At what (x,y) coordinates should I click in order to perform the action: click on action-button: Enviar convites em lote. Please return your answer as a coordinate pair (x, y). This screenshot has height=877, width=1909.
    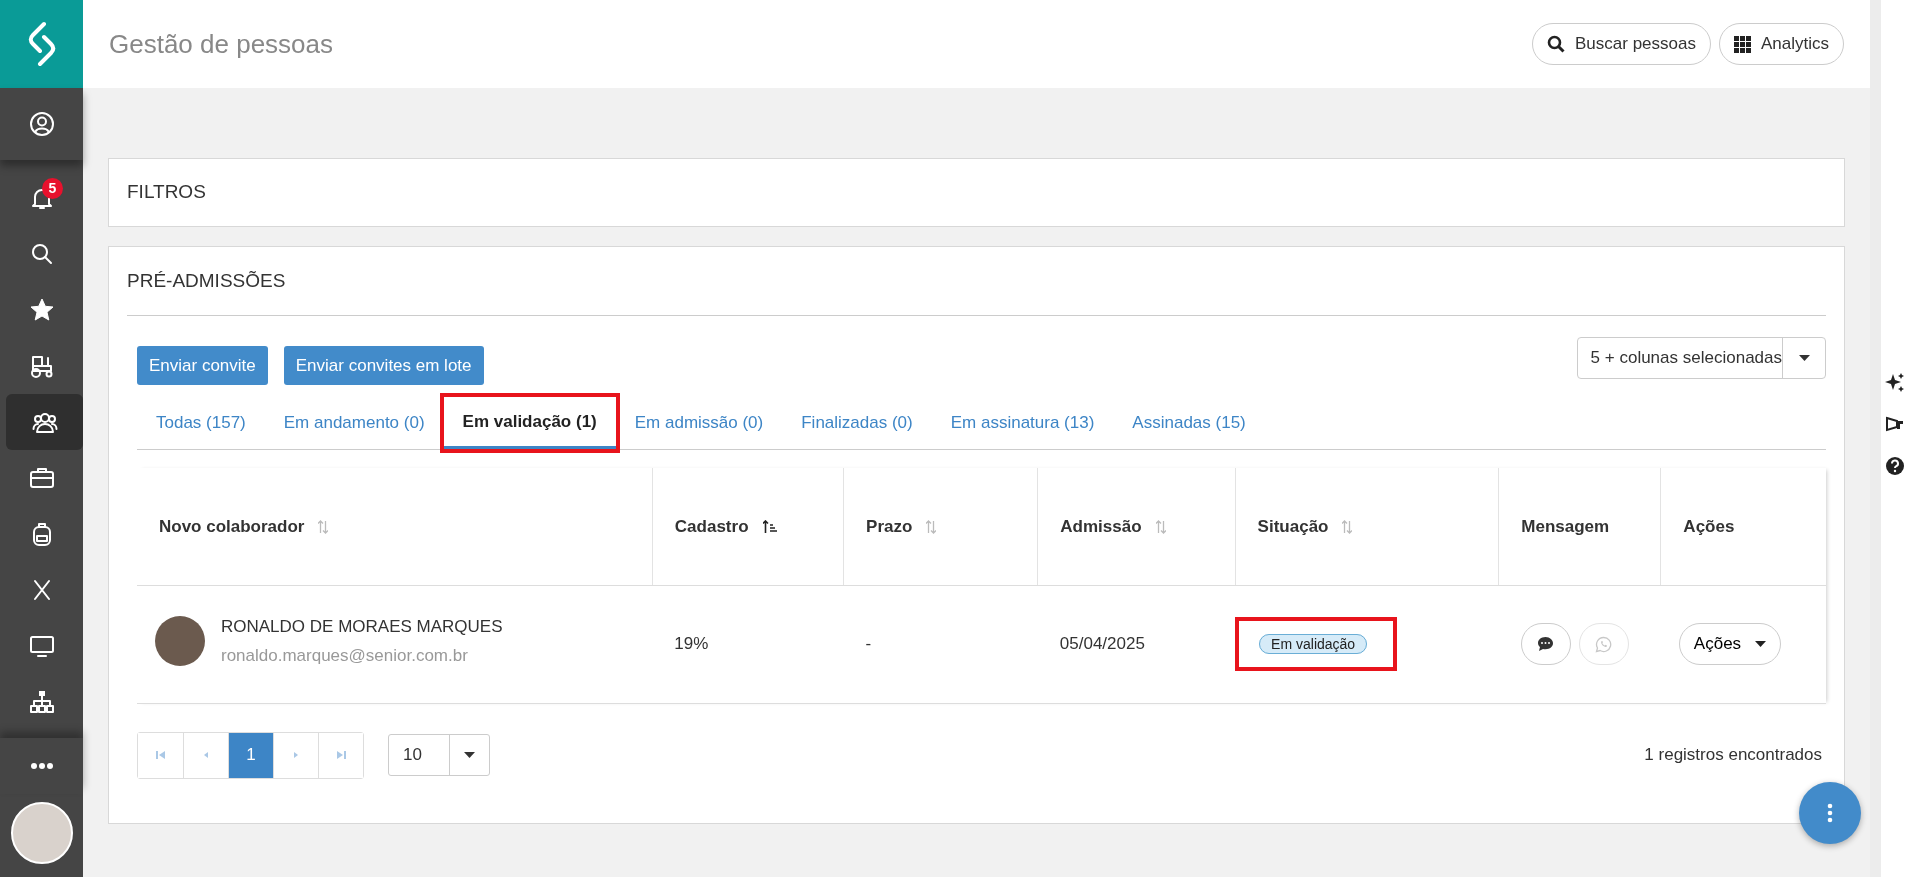
    Looking at the image, I should click on (383, 365).